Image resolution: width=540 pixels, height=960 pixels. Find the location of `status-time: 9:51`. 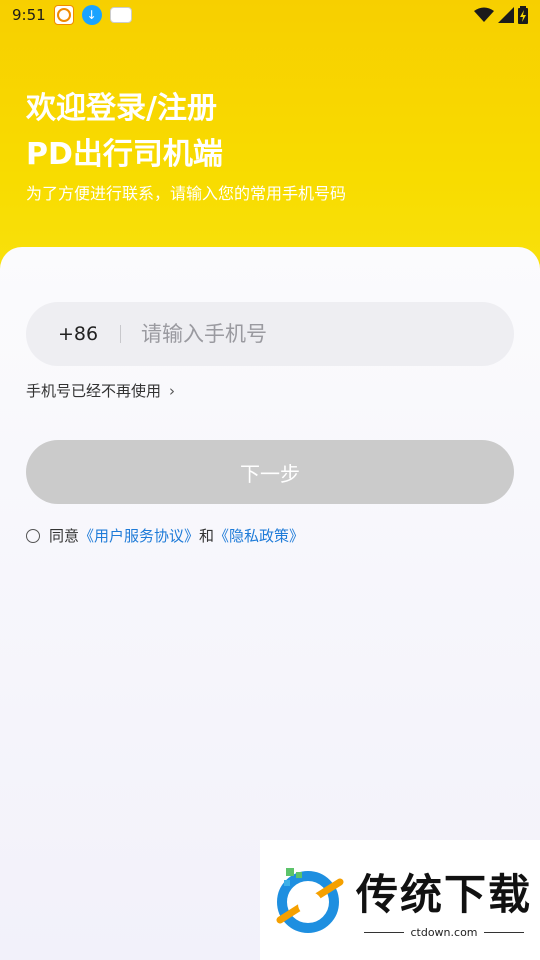

status-time: 9:51 is located at coordinates (29, 15).